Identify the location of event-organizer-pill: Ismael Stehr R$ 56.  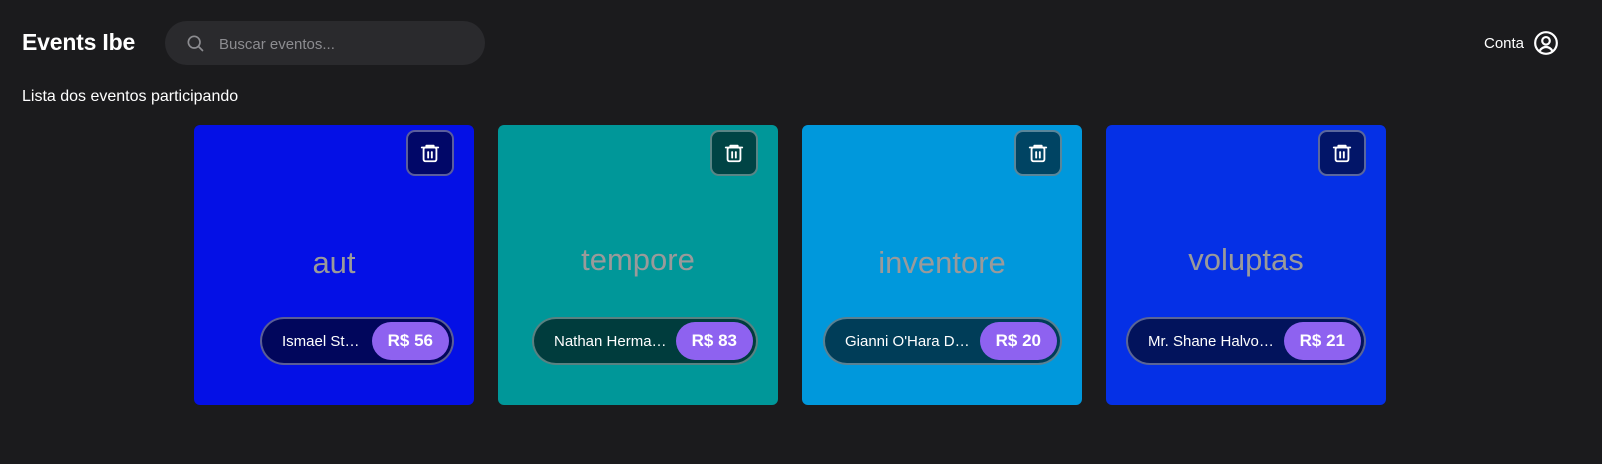
(357, 341).